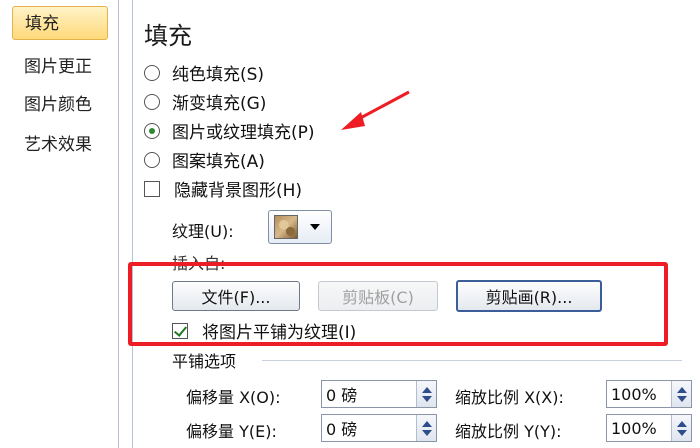 This screenshot has height=448, width=700. Describe the element at coordinates (152, 188) in the screenshot. I see `hide-background-checkbox` at that location.